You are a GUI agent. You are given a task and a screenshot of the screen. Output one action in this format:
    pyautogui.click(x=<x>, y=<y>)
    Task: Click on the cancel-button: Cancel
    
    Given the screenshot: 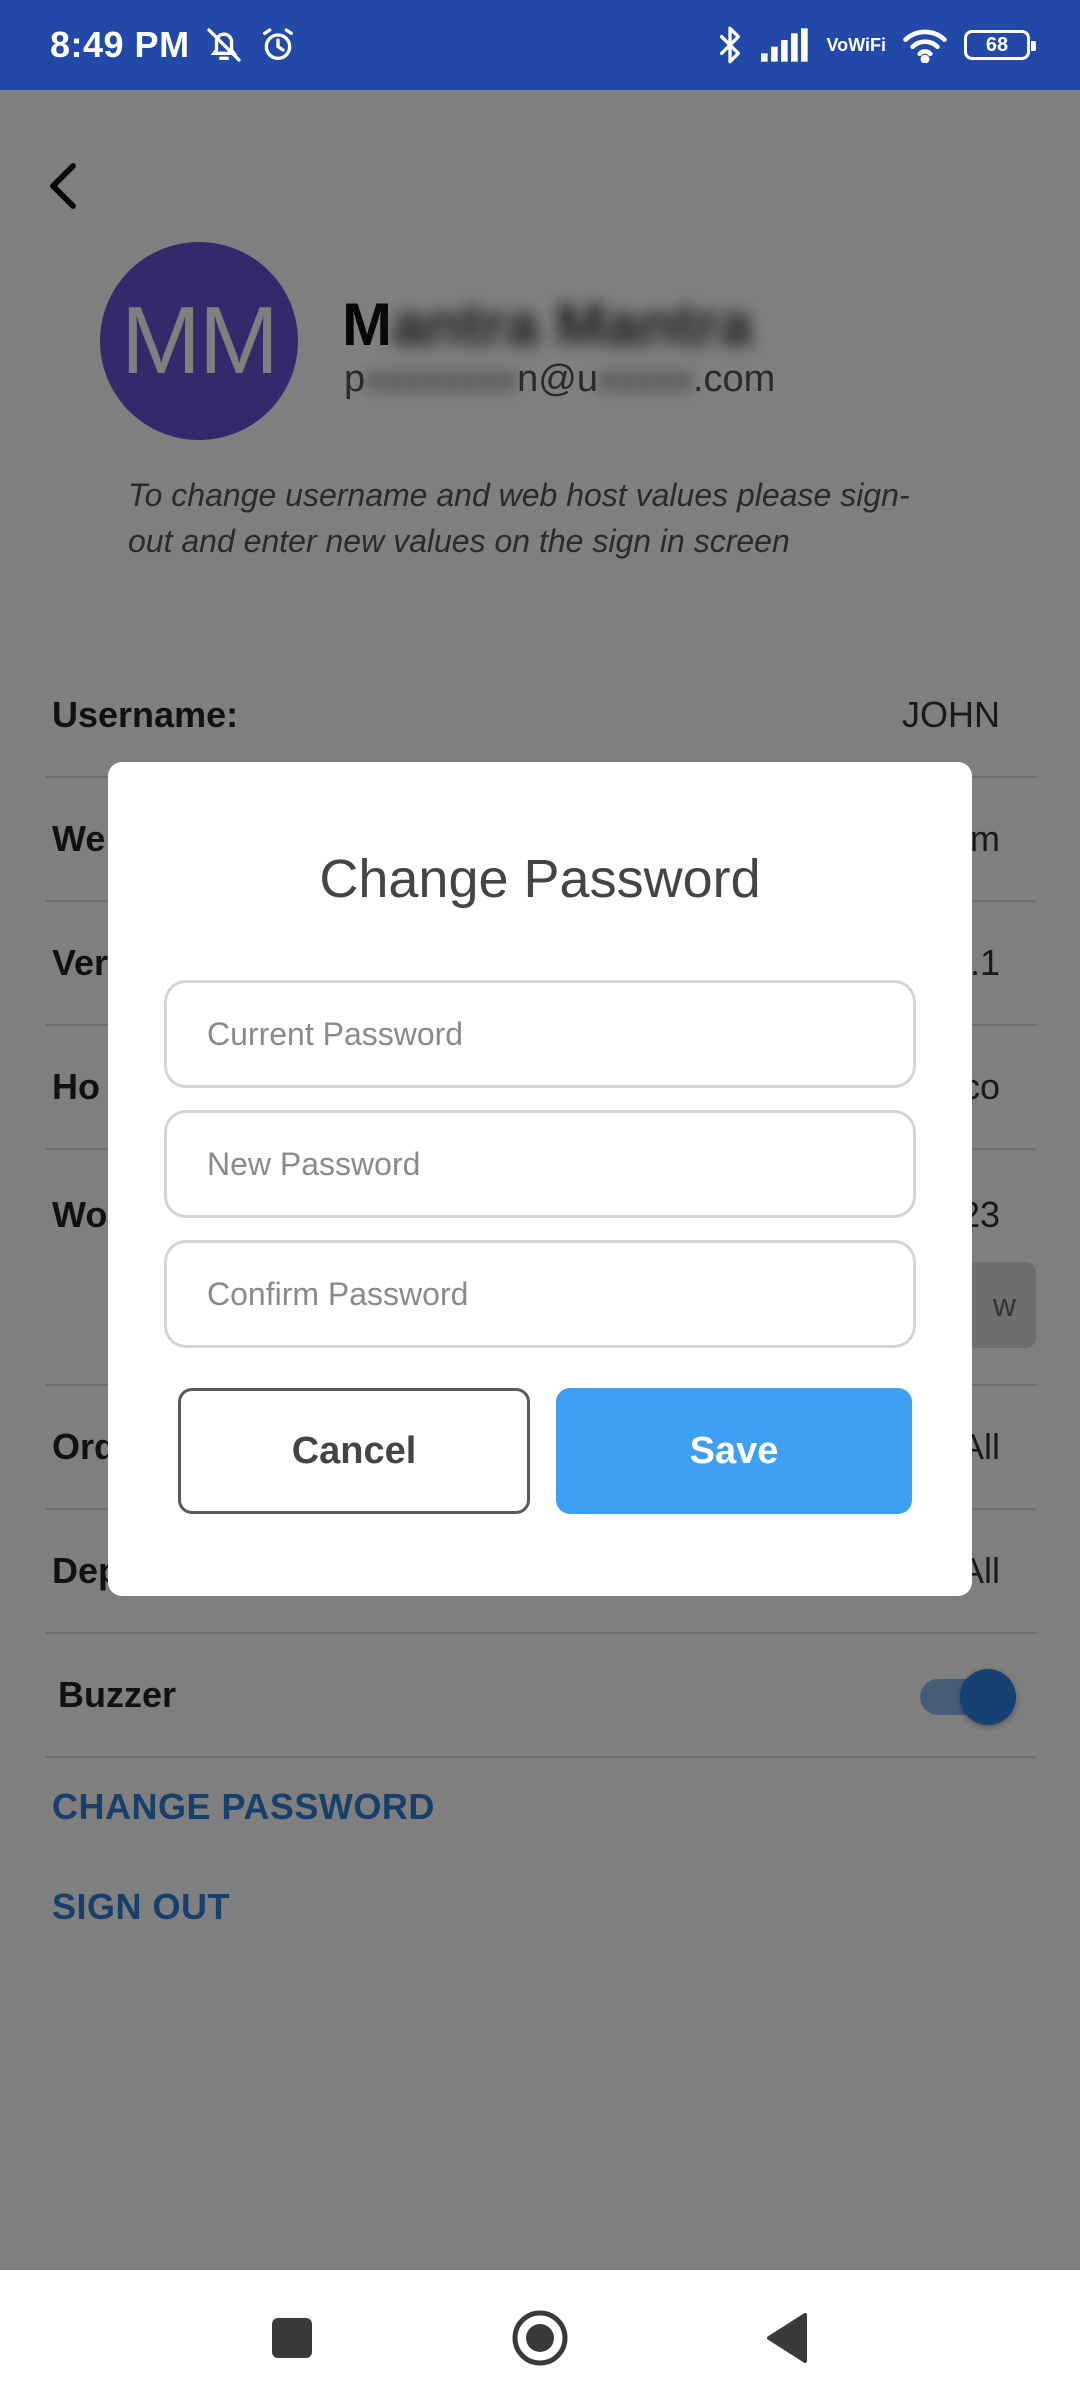 What is the action you would take?
    pyautogui.click(x=354, y=1451)
    